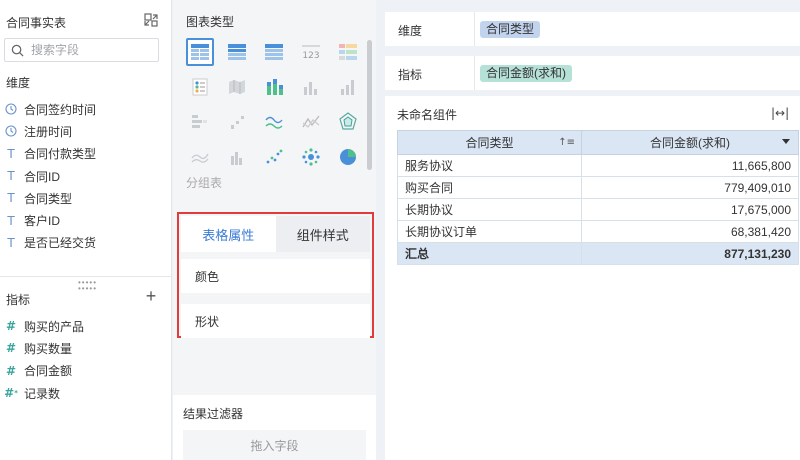 The height and width of the screenshot is (460, 800). Describe the element at coordinates (237, 52) in the screenshot. I see `cross-table-chart-icon` at that location.